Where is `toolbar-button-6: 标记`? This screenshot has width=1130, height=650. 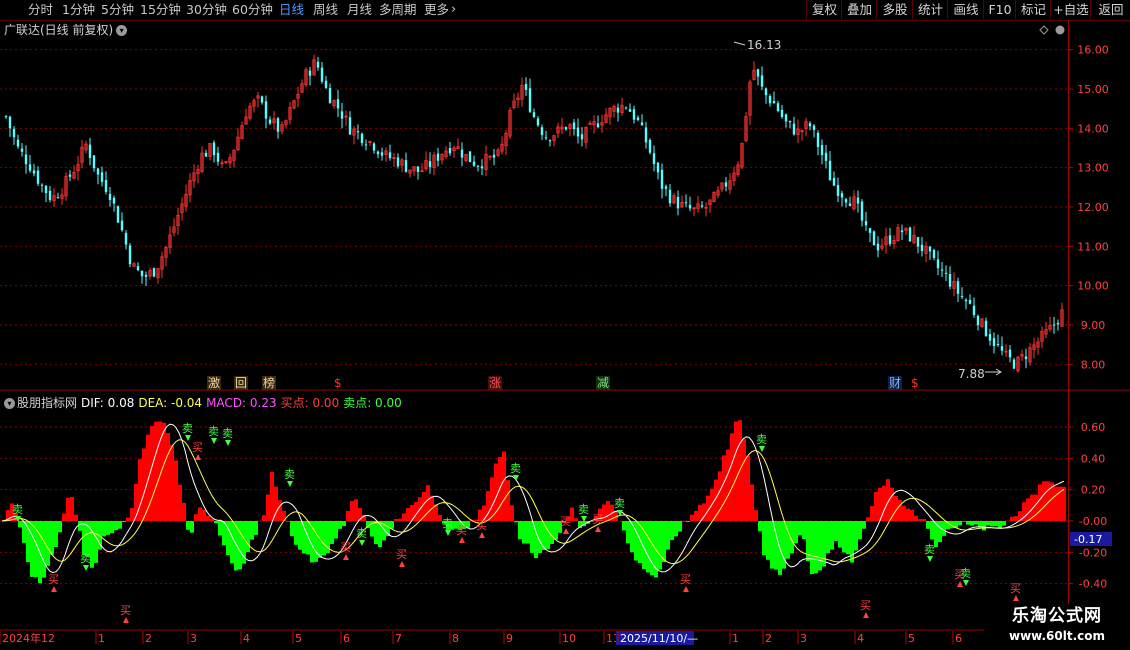 toolbar-button-6: 标记 is located at coordinates (1033, 9).